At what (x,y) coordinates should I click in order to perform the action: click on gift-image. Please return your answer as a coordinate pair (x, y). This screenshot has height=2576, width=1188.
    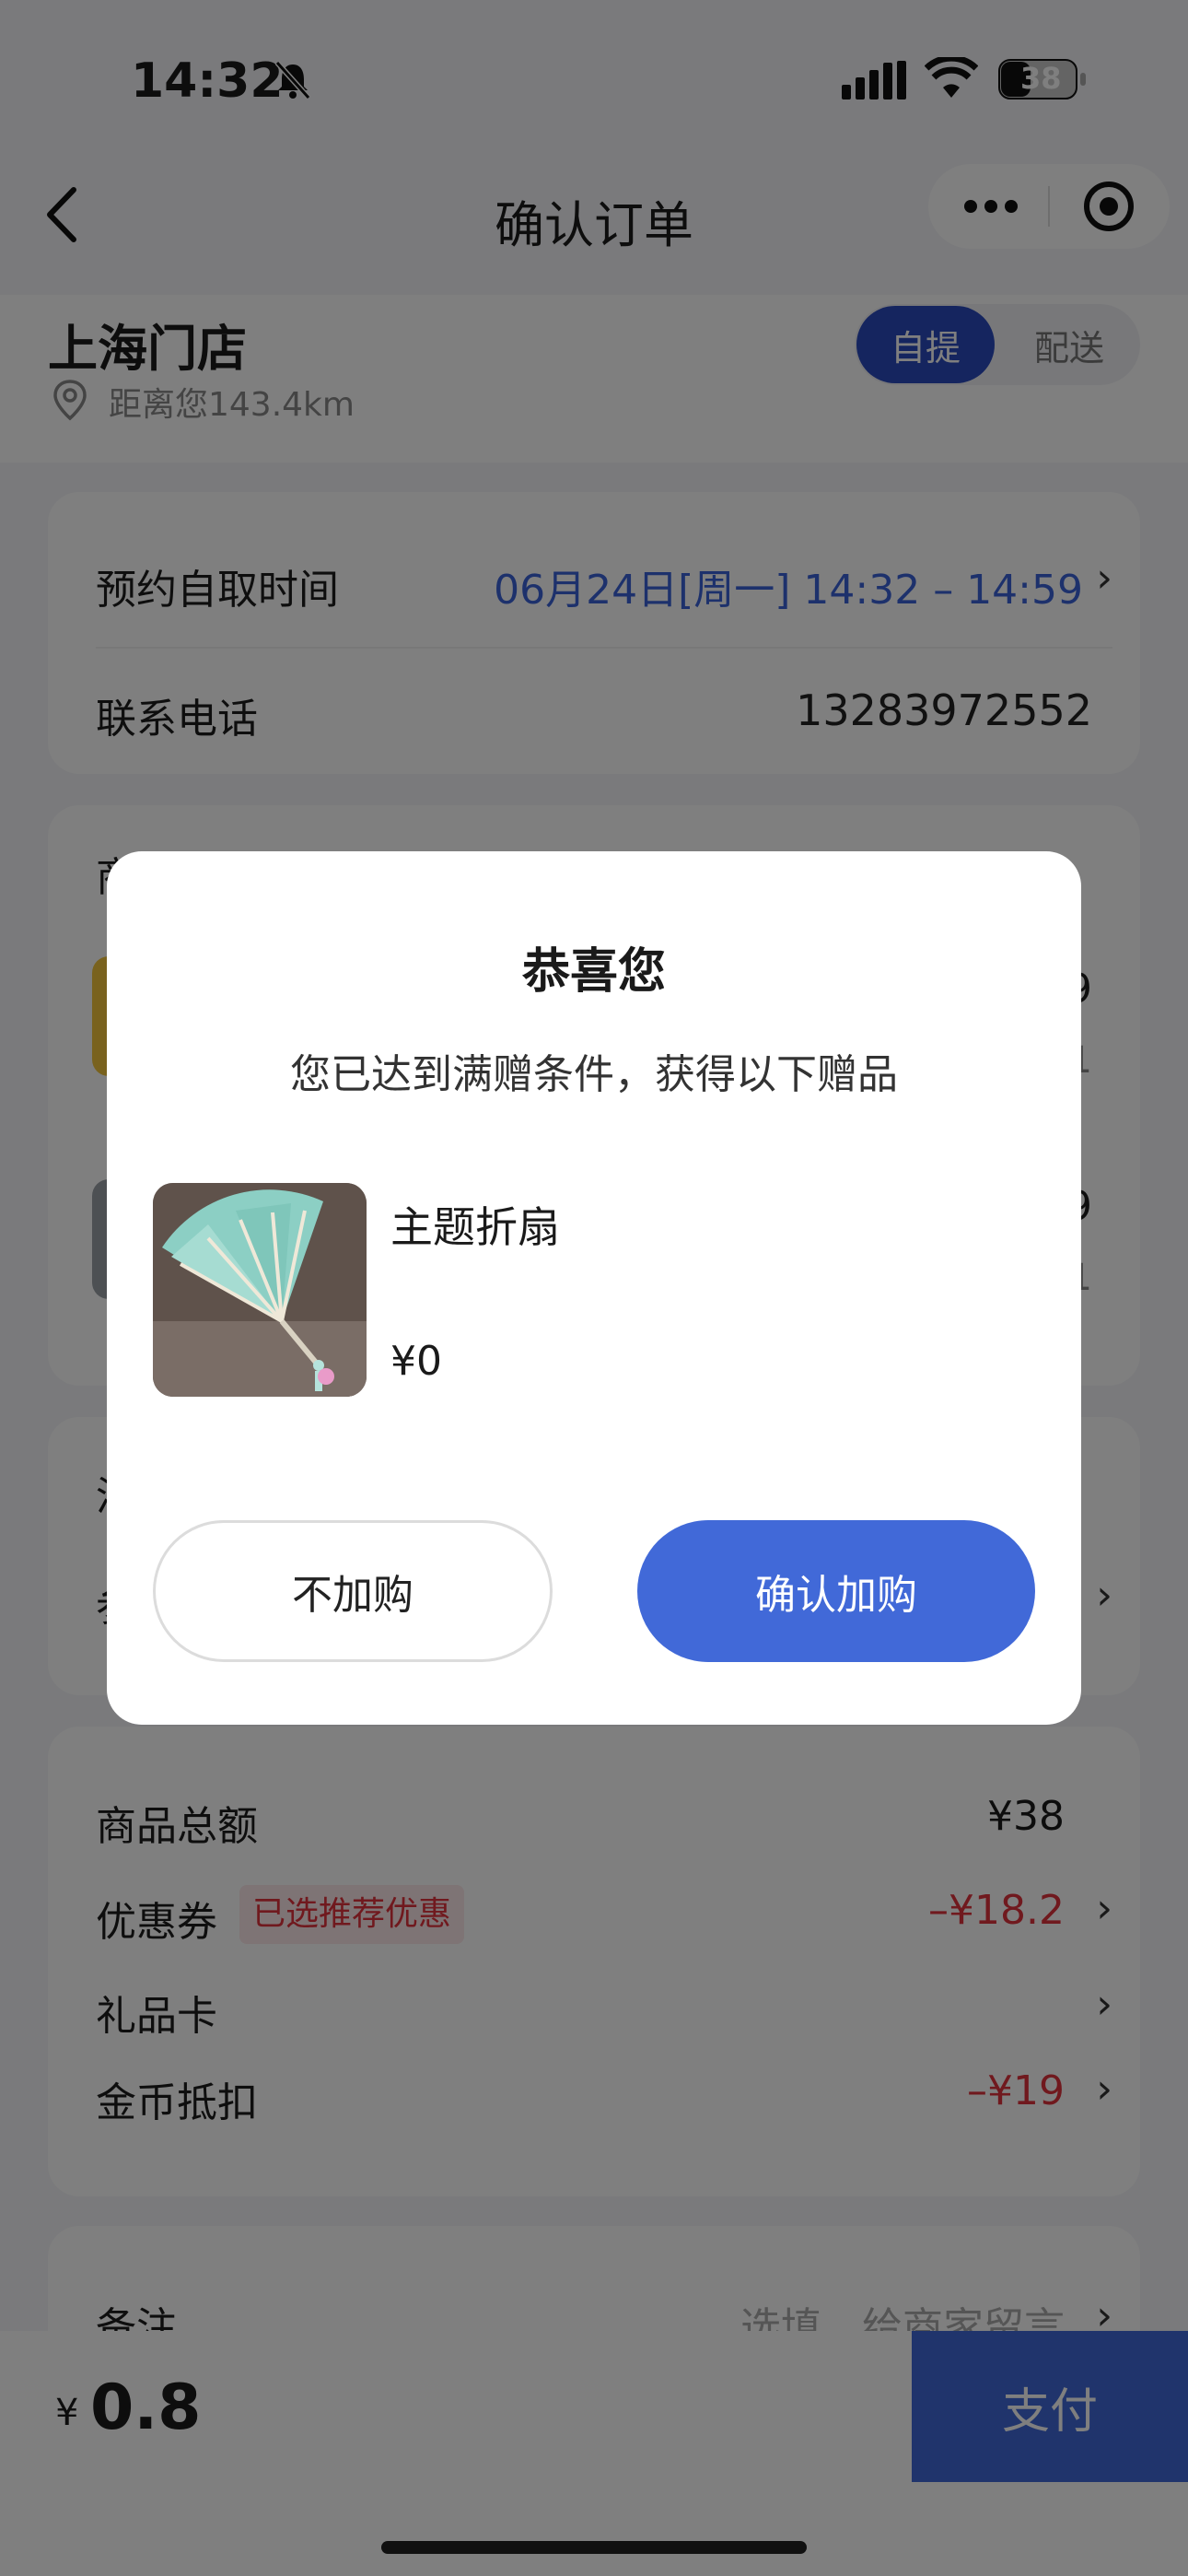
    Looking at the image, I should click on (260, 1290).